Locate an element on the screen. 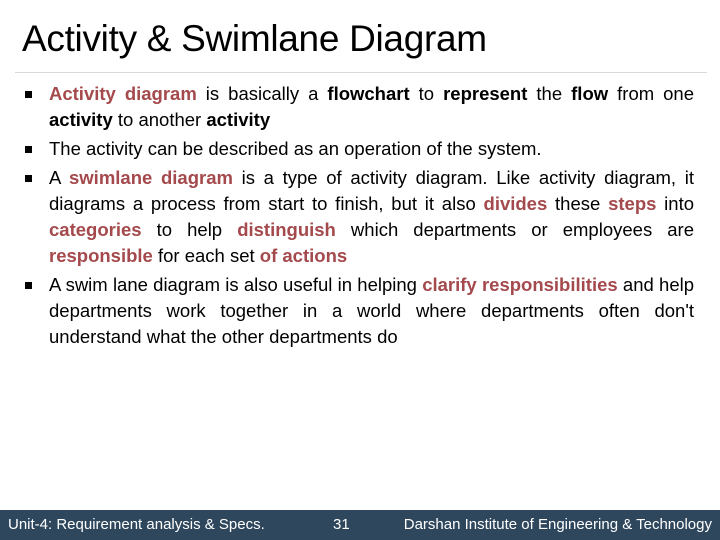 The image size is (720, 540). footer-unit-label: Unit-4: Requirement analysis & Specs. is located at coordinates (136, 524).